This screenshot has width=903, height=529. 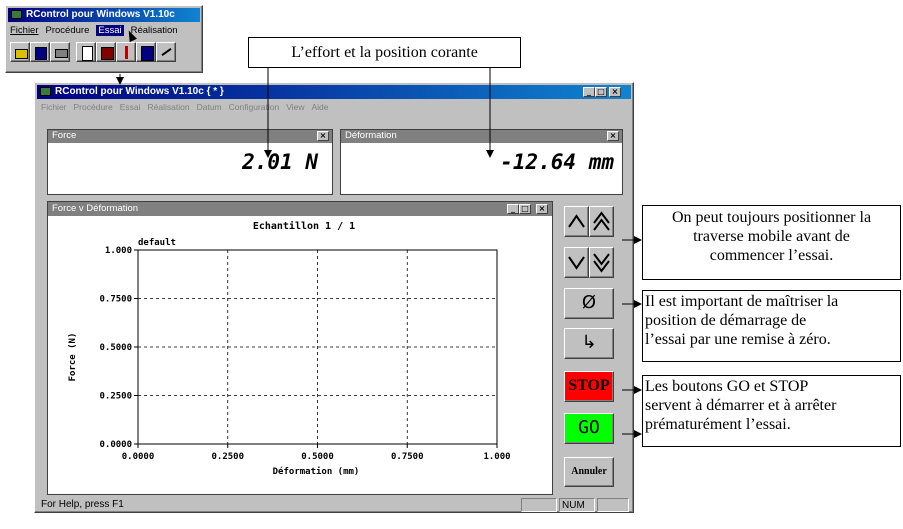 What do you see at coordinates (254, 107) in the screenshot?
I see `menu-configuration: Configuration` at bounding box center [254, 107].